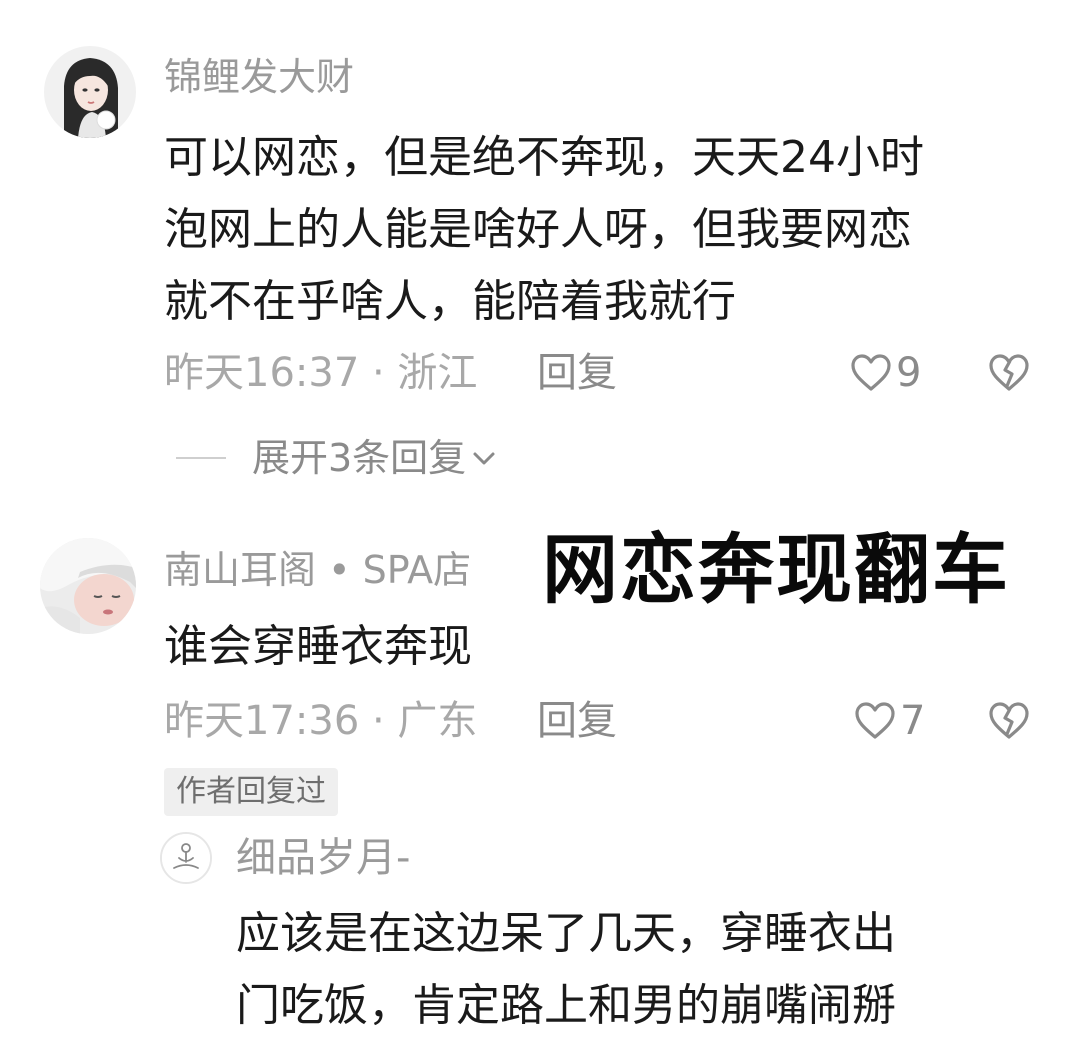 The image size is (1080, 1042). I want to click on comment-text-line: 谁会穿睡衣奔现, so click(318, 646).